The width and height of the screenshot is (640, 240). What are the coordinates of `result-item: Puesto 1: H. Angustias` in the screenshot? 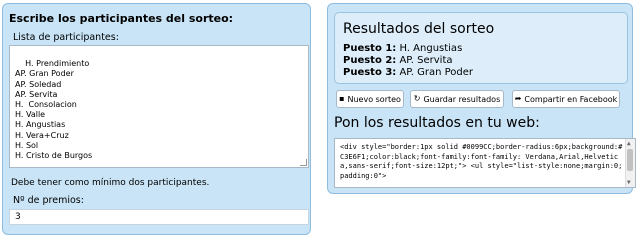 It's located at (408, 49).